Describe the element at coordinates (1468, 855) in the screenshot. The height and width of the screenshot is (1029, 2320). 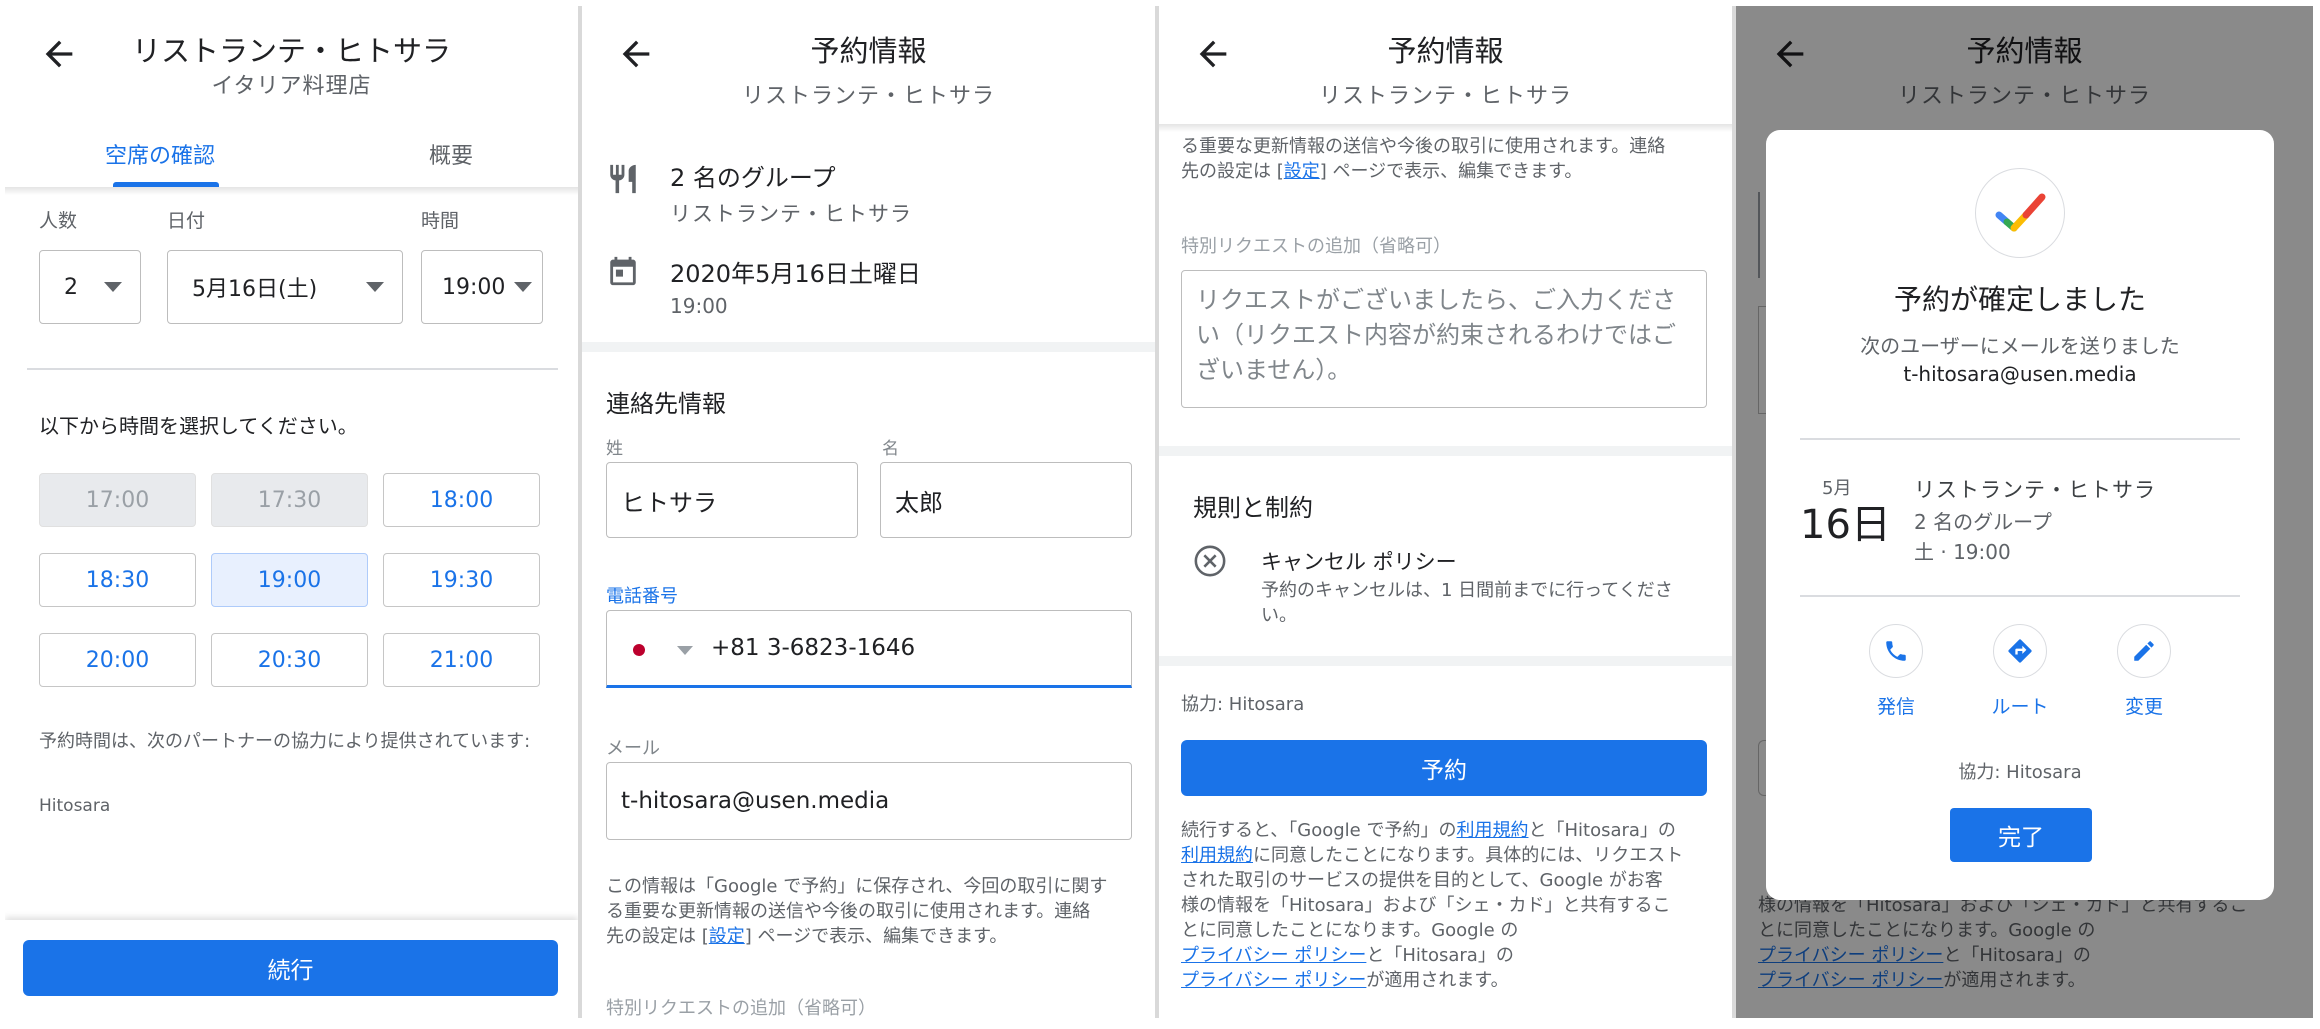
I see `terms-text: に同意したことになります。具体的には、リクエスト` at that location.